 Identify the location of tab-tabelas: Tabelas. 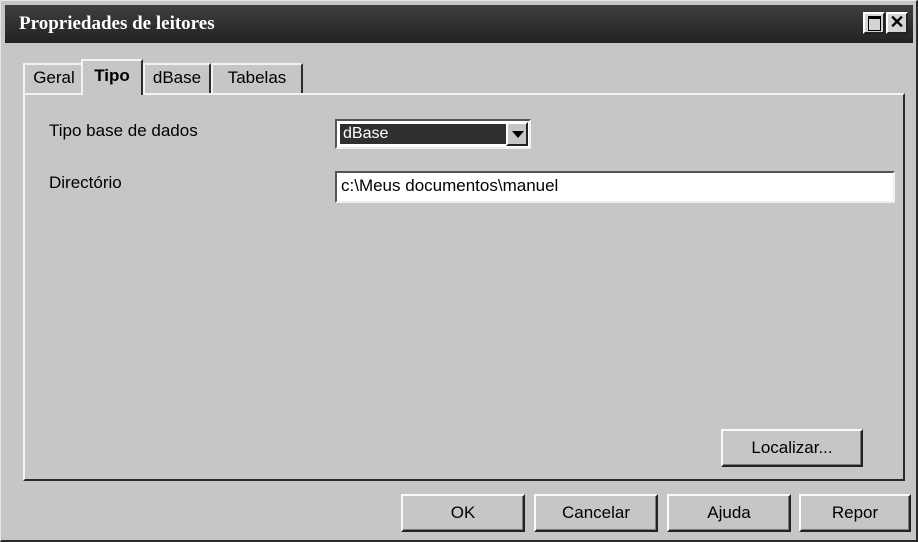
(257, 78).